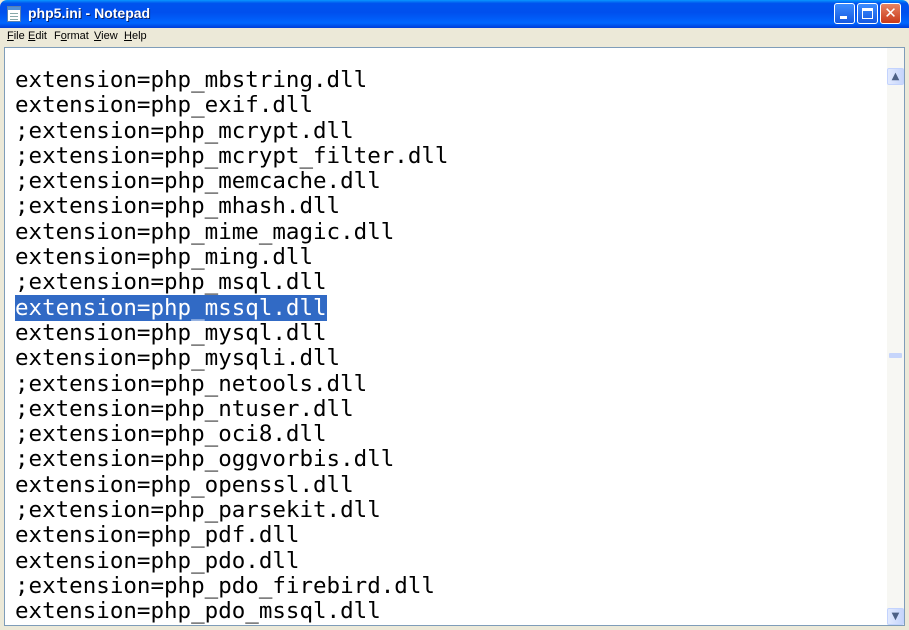 The width and height of the screenshot is (909, 630). I want to click on scroll-down-button: ▼, so click(895, 616).